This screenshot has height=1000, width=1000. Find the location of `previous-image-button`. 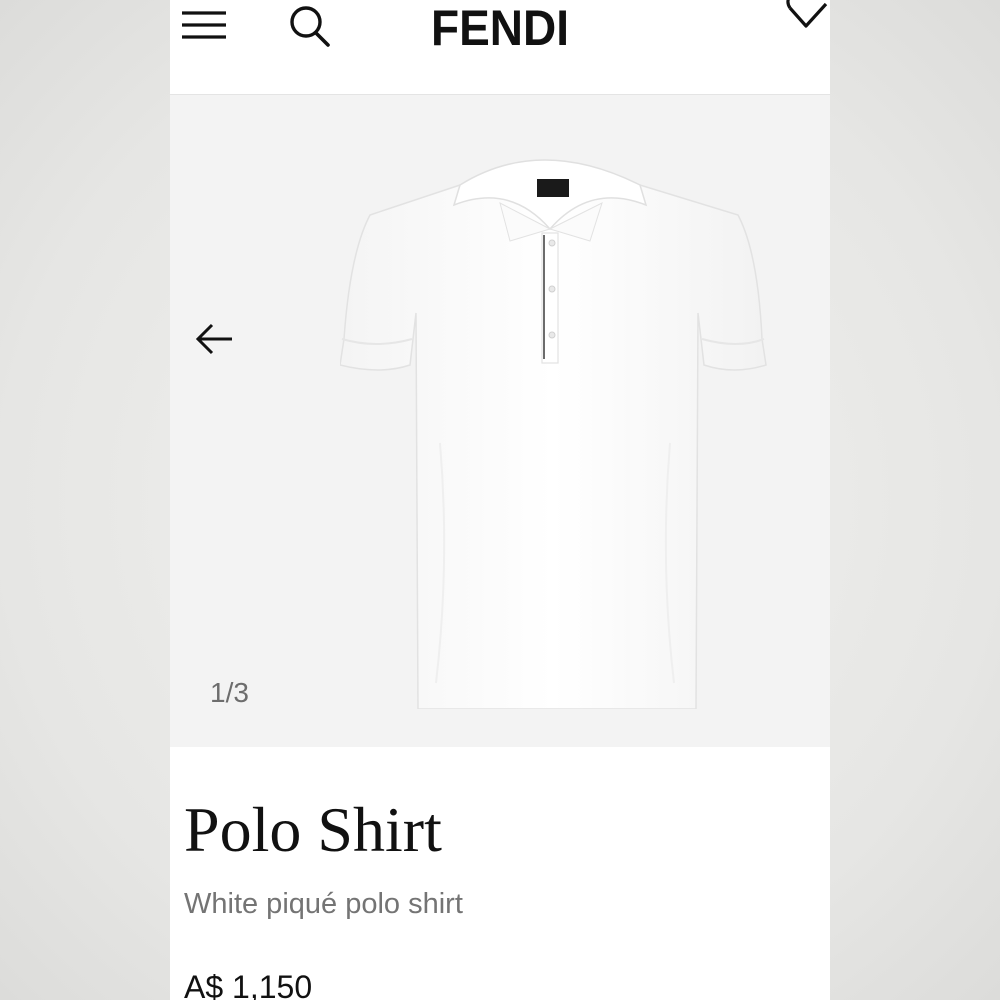

previous-image-button is located at coordinates (214, 339).